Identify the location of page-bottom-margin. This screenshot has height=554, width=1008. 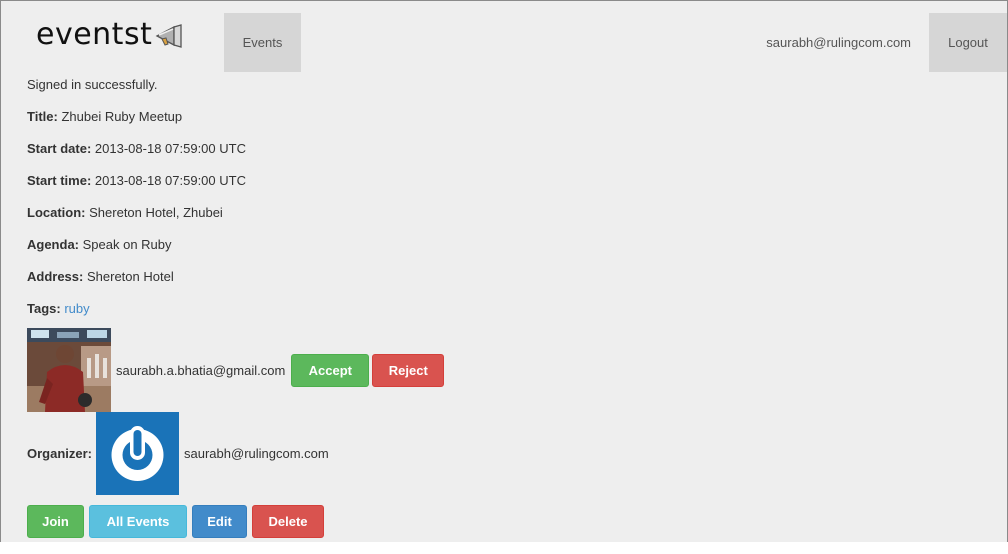
(504, 548).